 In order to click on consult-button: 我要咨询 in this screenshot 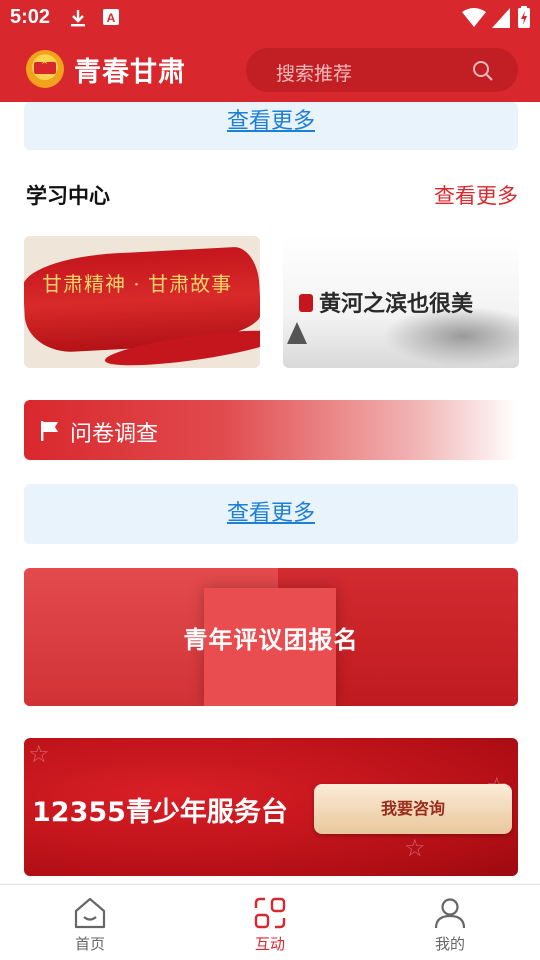, I will do `click(413, 809)`.